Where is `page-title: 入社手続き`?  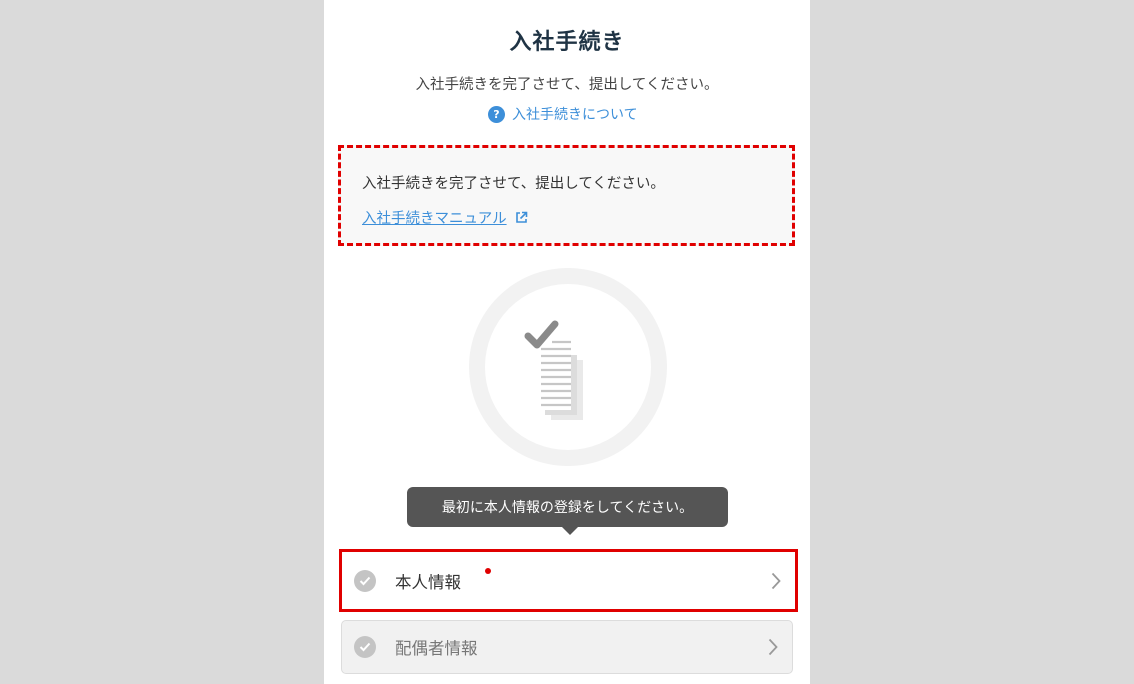
page-title: 入社手続き is located at coordinates (567, 42).